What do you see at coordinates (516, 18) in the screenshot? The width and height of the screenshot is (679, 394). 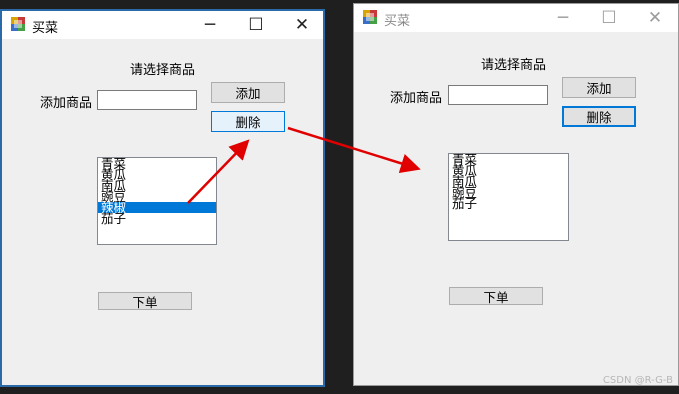 I see `right-titlebar: 买菜 ─ ☐ ✕` at bounding box center [516, 18].